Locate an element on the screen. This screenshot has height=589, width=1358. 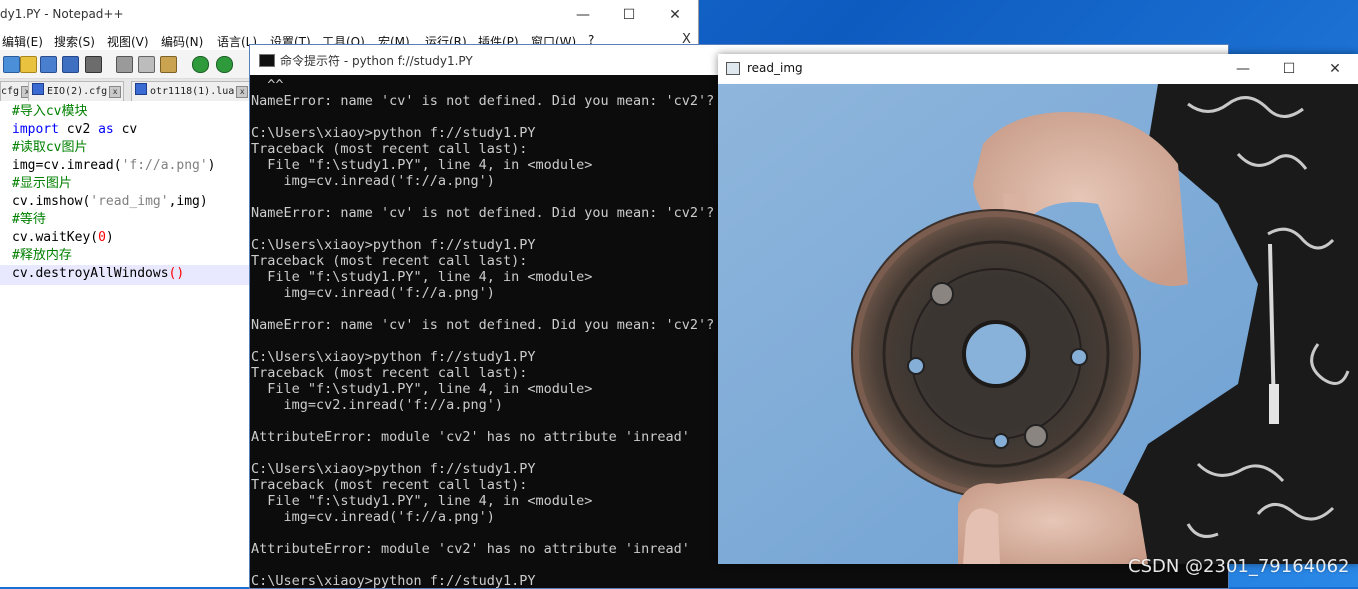
cut-icon is located at coordinates (124, 64).